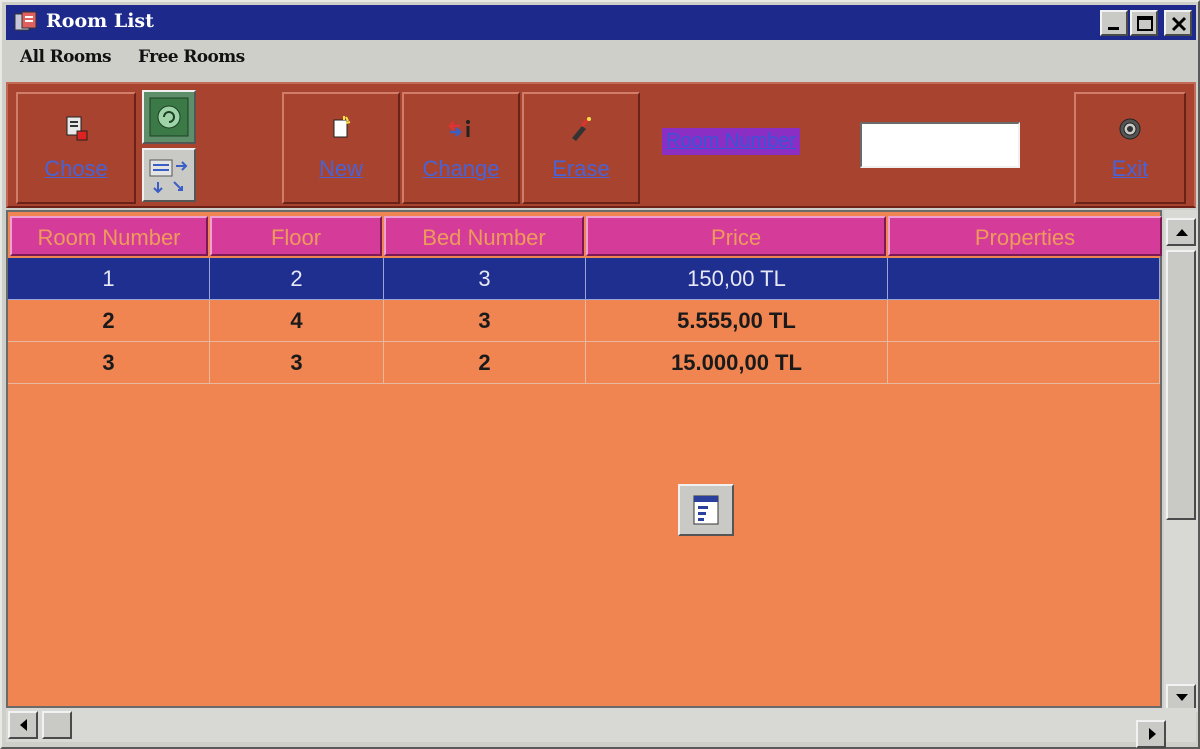 The width and height of the screenshot is (1200, 749). I want to click on chose-label: Chose, so click(76, 168).